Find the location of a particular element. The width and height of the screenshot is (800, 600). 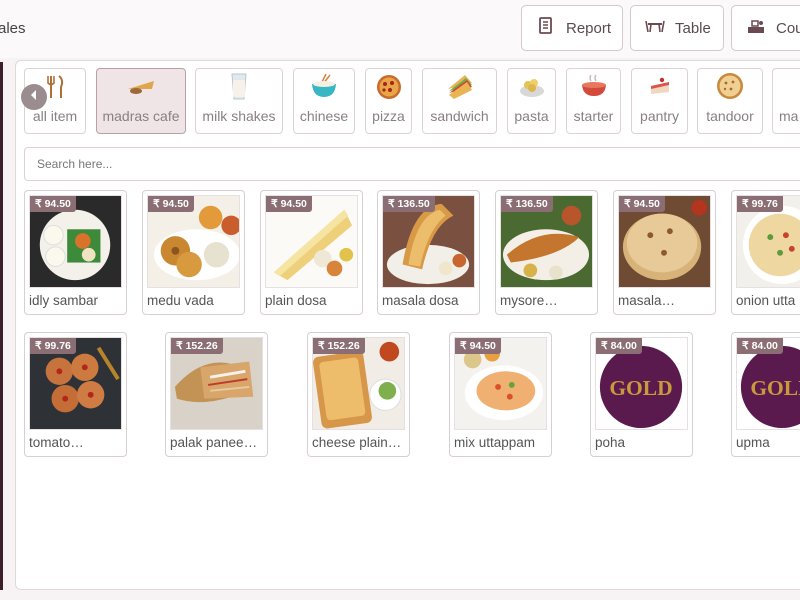

product-card-plain-dosa: ₹ 94.50 plain dosa is located at coordinates (311, 252).